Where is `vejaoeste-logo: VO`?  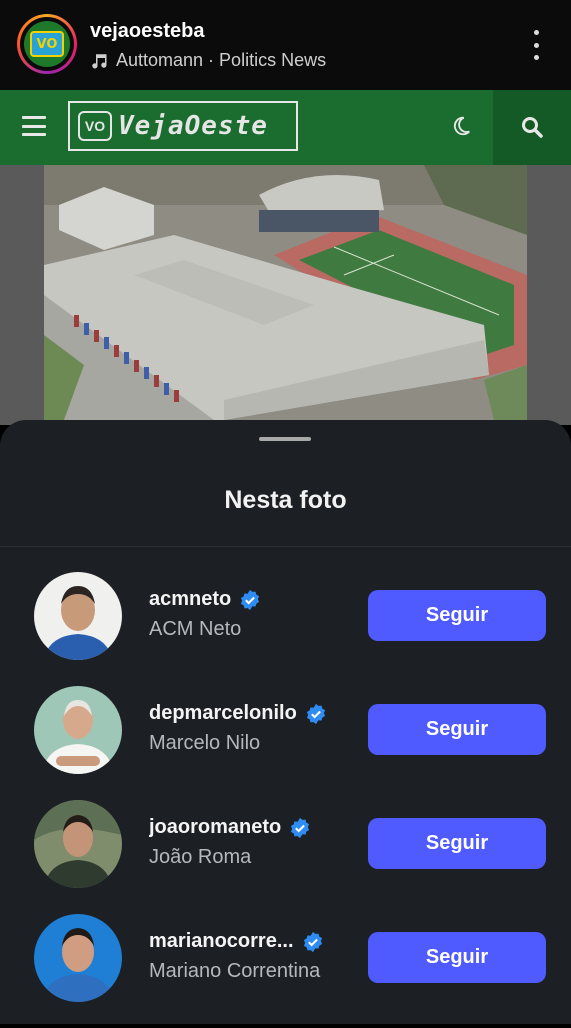
vejaoeste-logo: VO is located at coordinates (47, 44).